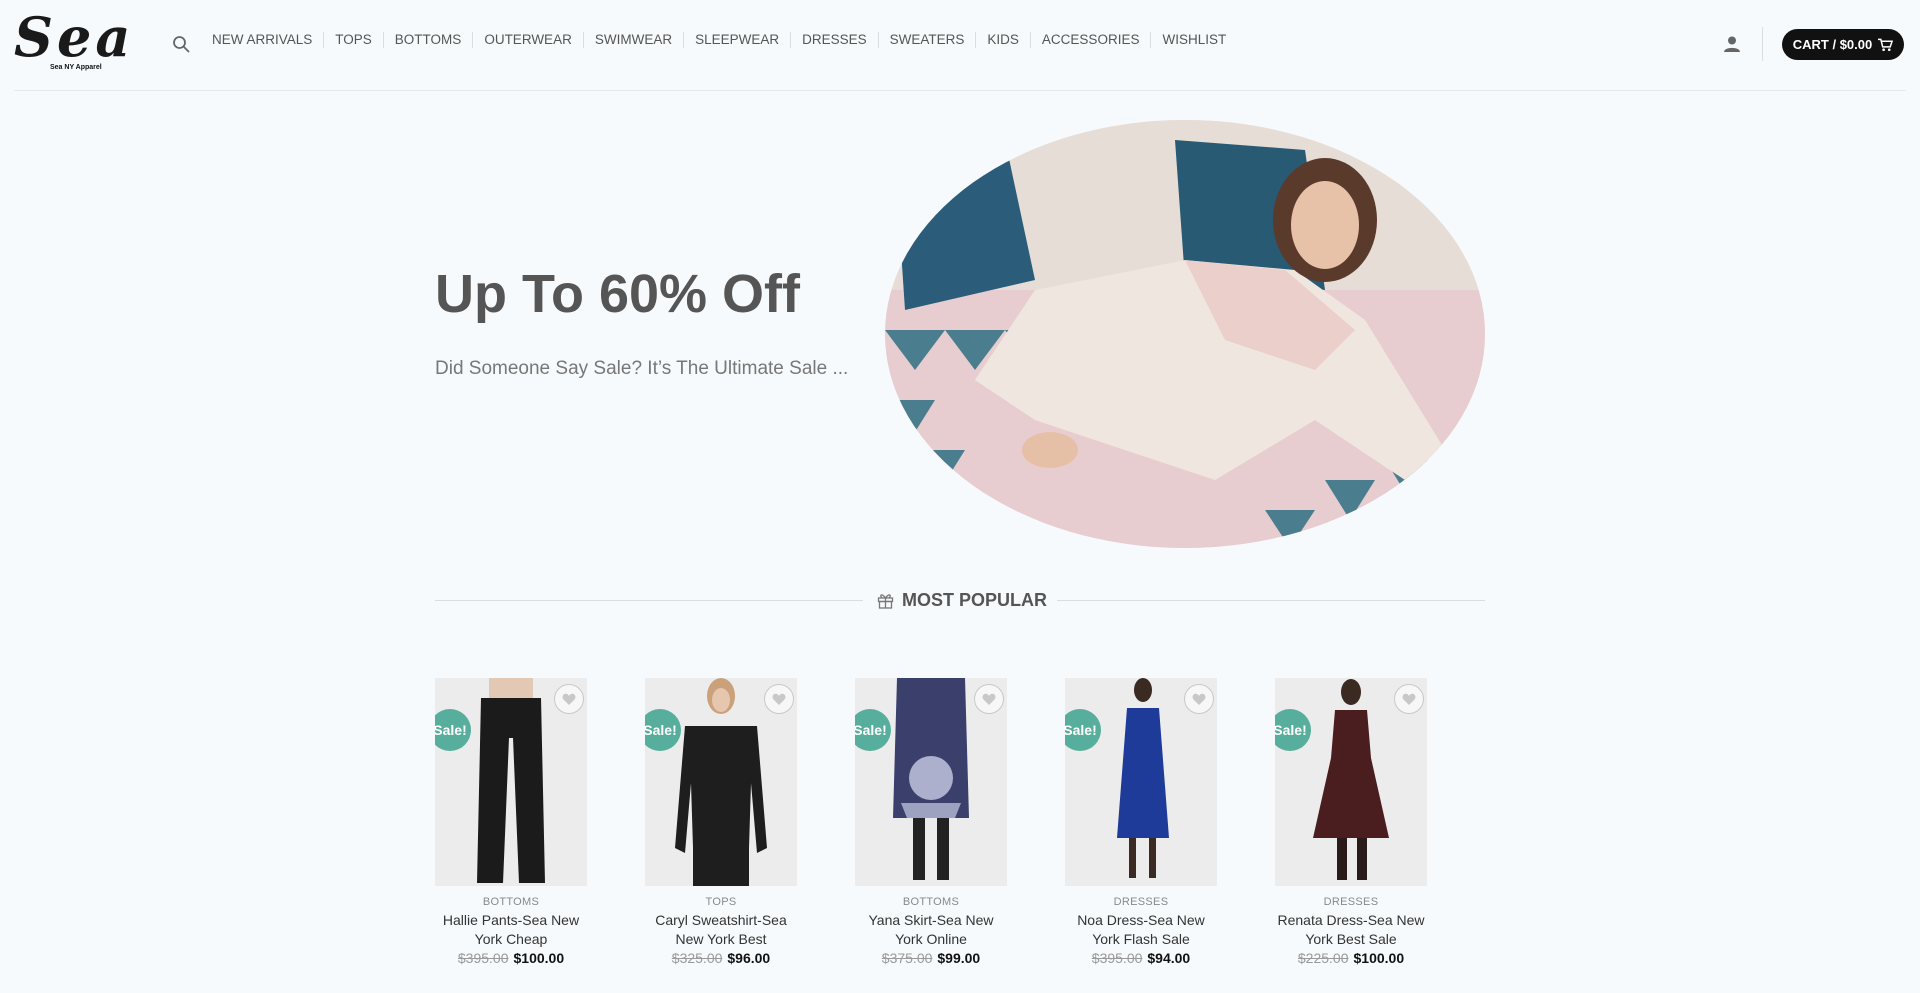 This screenshot has width=1920, height=993. What do you see at coordinates (353, 40) in the screenshot?
I see `nav-tops: TOPS` at bounding box center [353, 40].